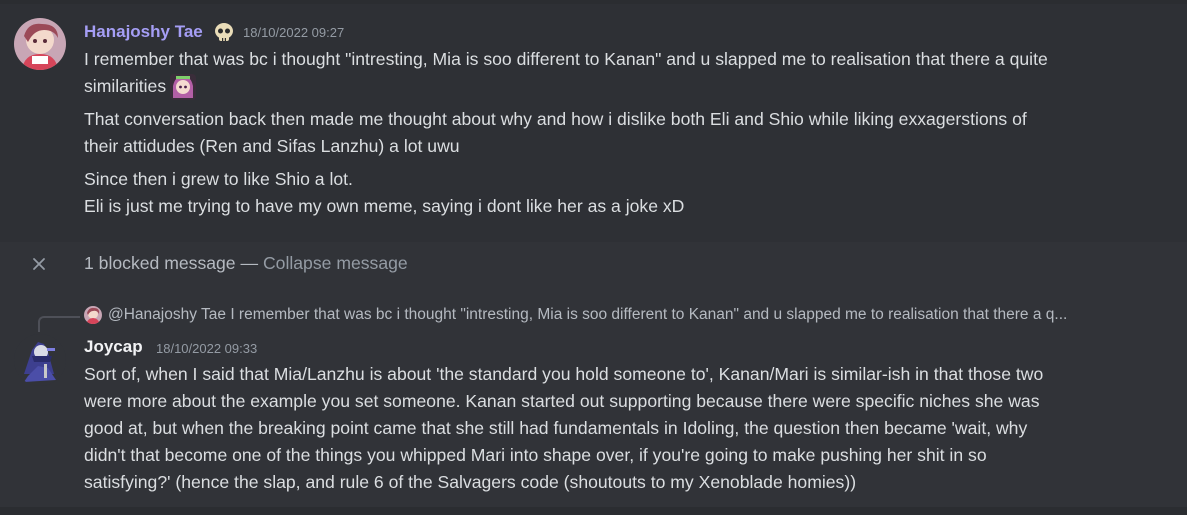 The image size is (1187, 515). What do you see at coordinates (593, 265) in the screenshot?
I see `blocked-message-row: 1 blocked message — Collapse message` at bounding box center [593, 265].